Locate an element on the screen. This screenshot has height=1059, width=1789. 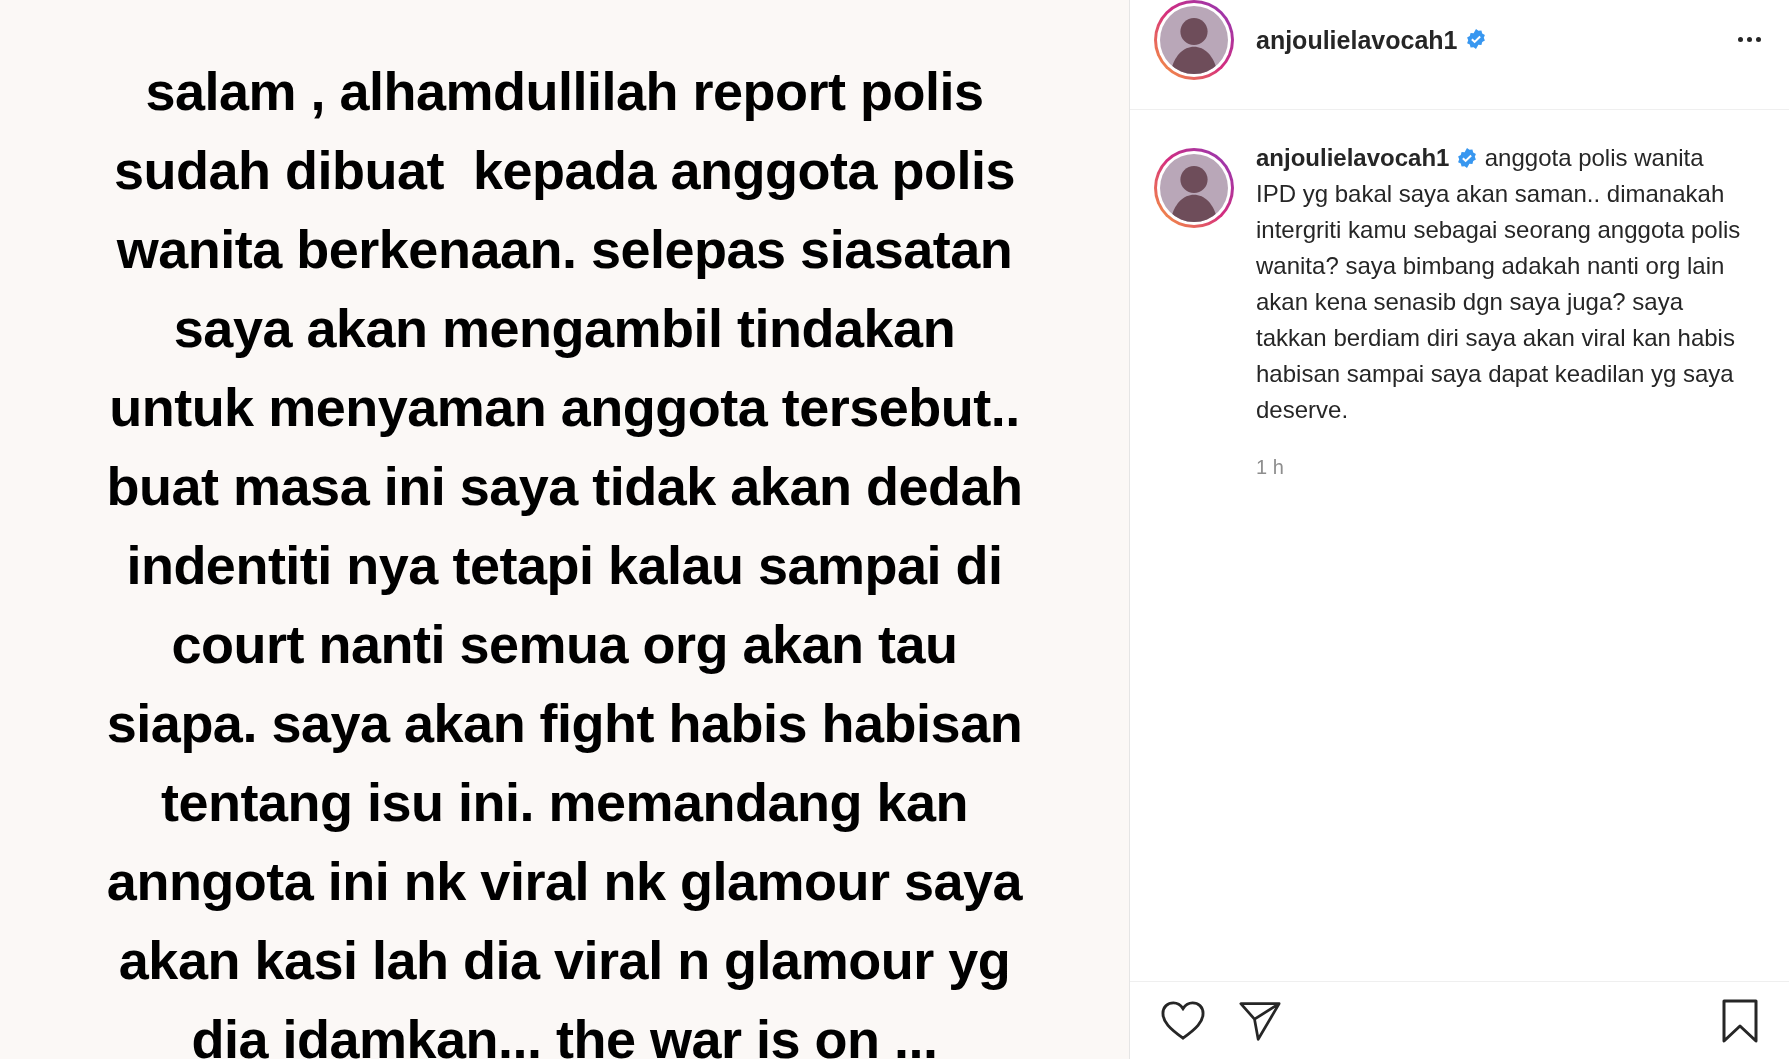
like-button is located at coordinates (1183, 1020).